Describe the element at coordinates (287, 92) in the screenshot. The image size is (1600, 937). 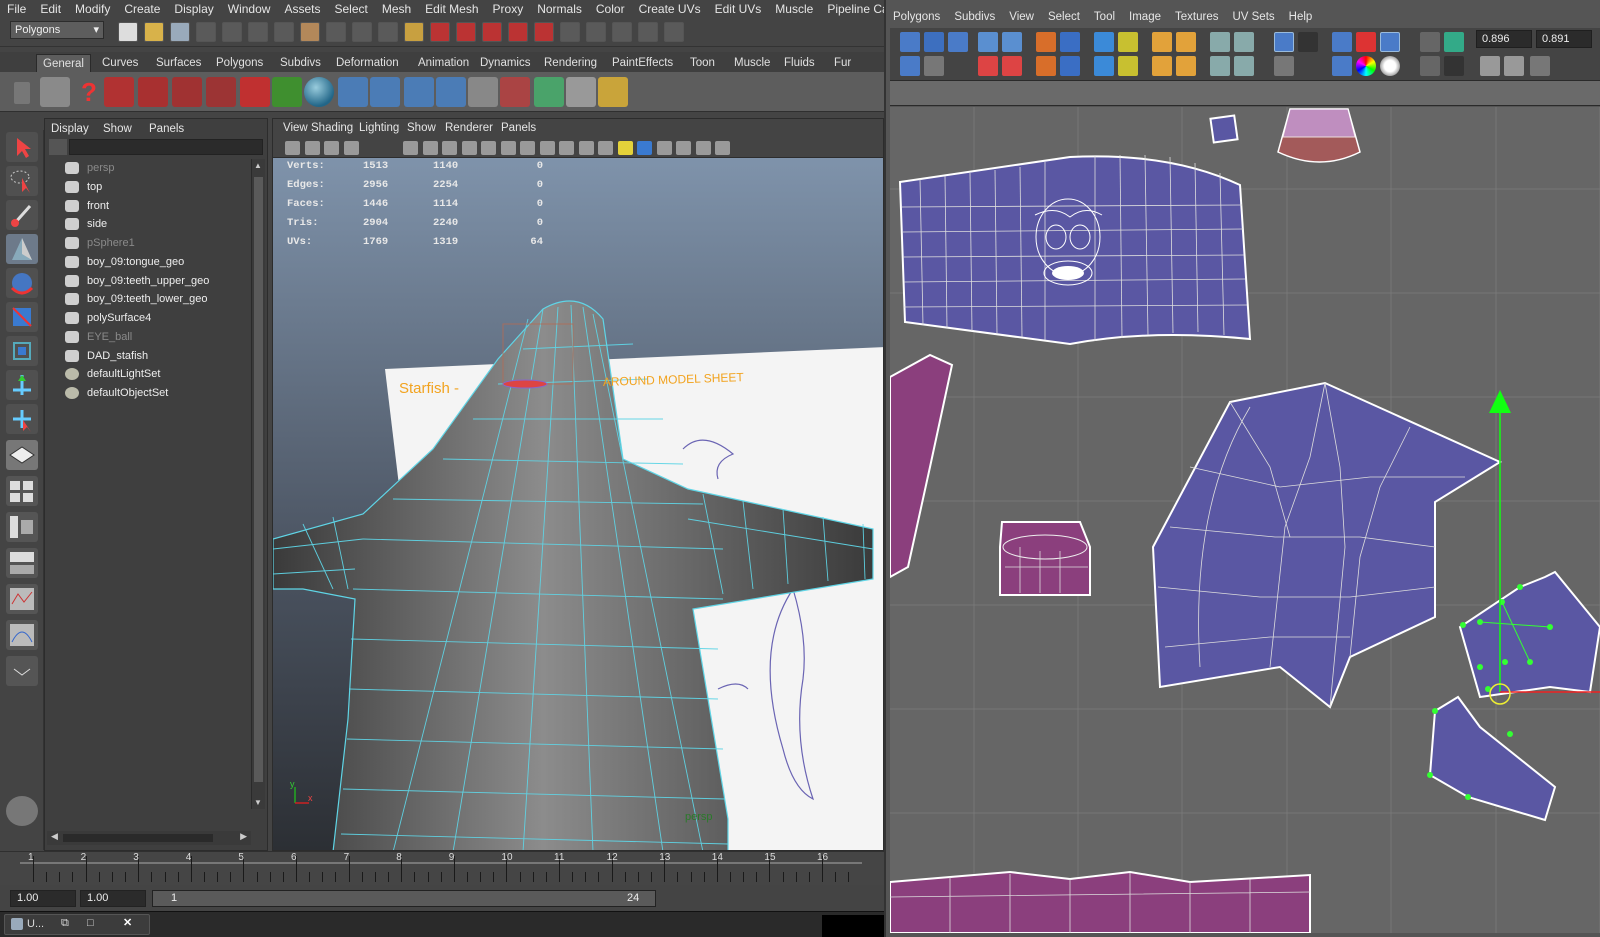
I see `undo-arrow-icon` at that location.